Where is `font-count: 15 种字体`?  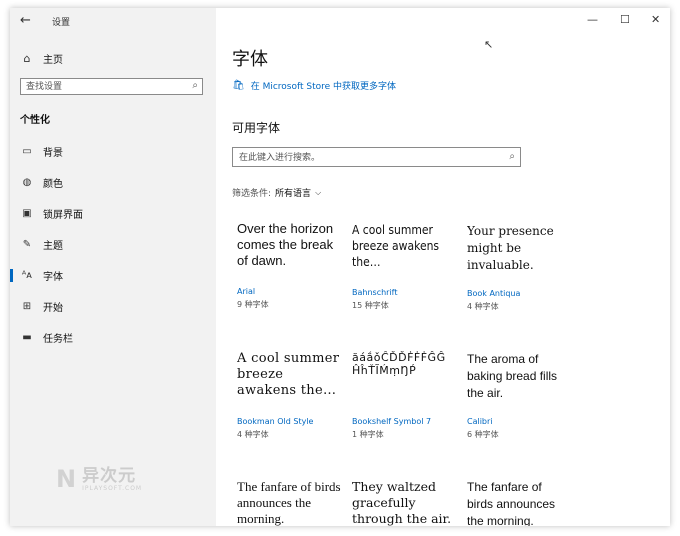 font-count: 15 种字体 is located at coordinates (370, 305).